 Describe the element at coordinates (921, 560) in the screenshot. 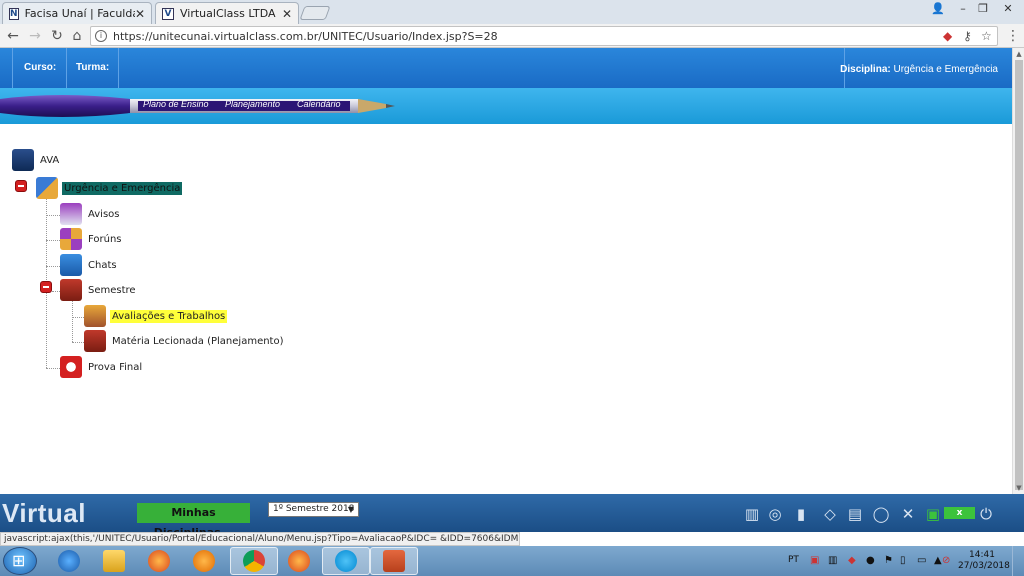

I see `tray-monitor-icon: ▭` at that location.